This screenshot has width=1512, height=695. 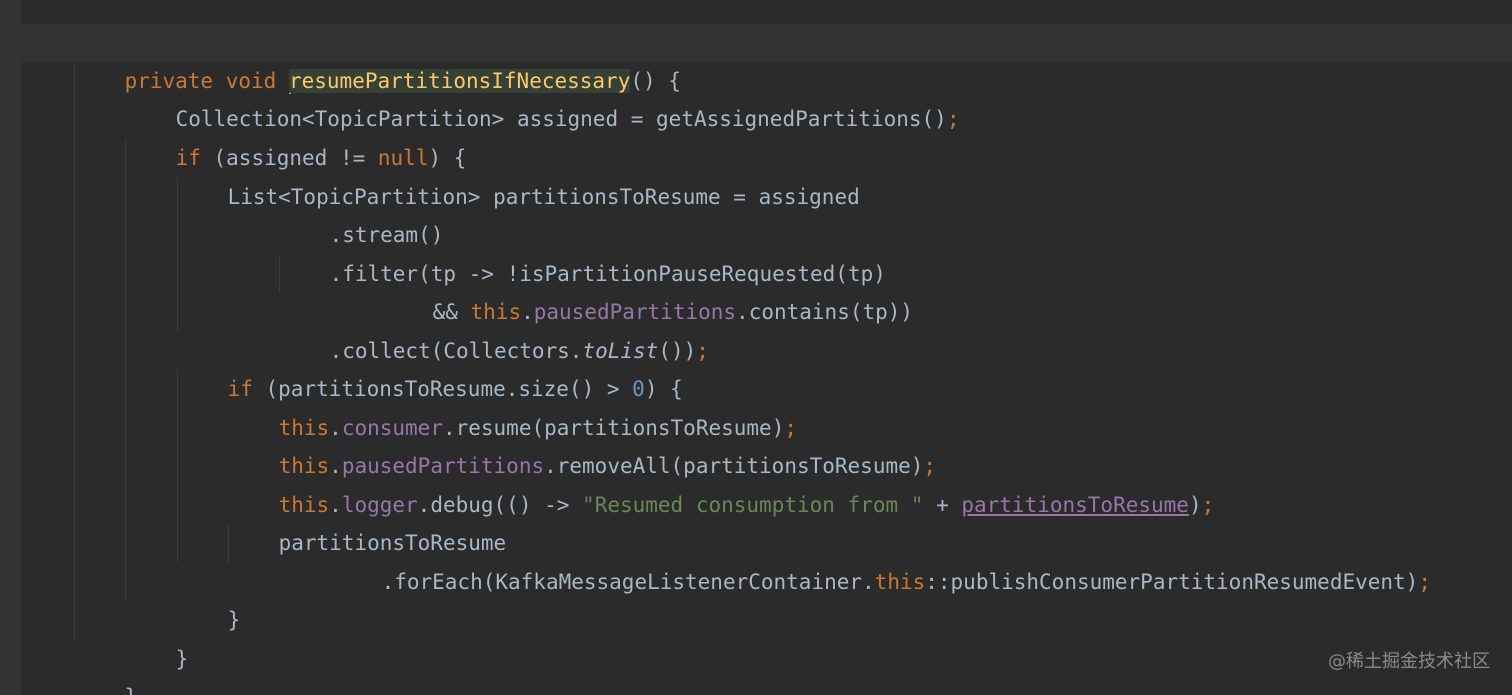 What do you see at coordinates (1075, 505) in the screenshot?
I see `captured-variable: partitionsToResume` at bounding box center [1075, 505].